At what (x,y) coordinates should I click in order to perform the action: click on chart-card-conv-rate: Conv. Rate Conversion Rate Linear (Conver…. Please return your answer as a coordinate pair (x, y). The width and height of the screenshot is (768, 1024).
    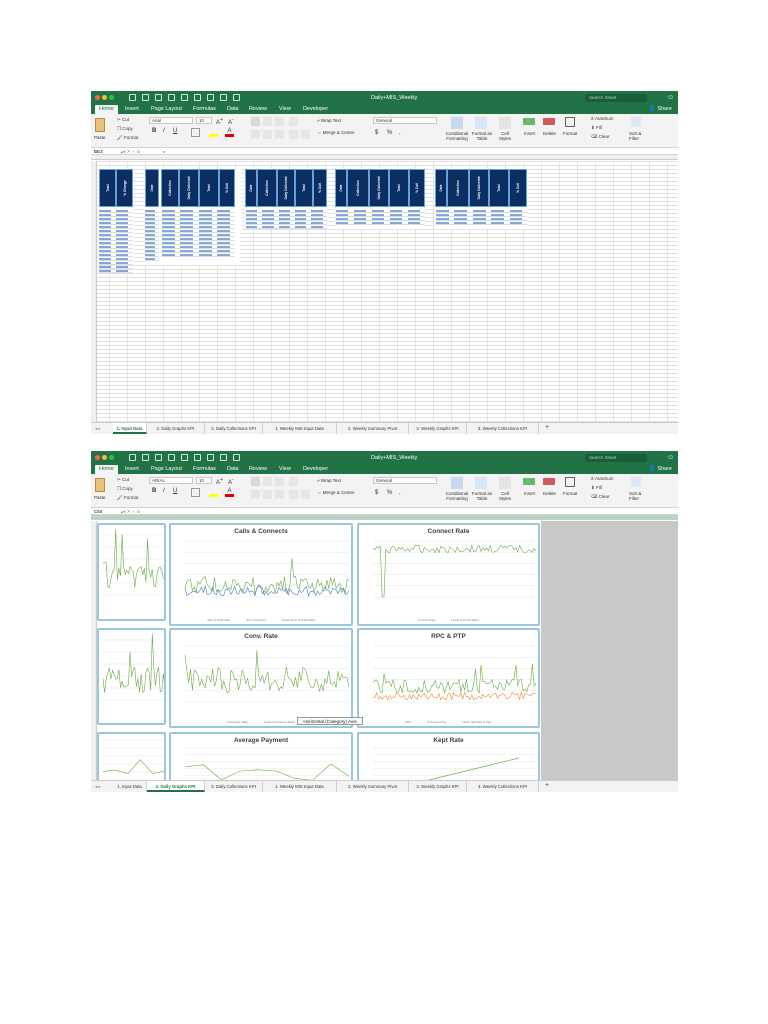
    Looking at the image, I should click on (261, 678).